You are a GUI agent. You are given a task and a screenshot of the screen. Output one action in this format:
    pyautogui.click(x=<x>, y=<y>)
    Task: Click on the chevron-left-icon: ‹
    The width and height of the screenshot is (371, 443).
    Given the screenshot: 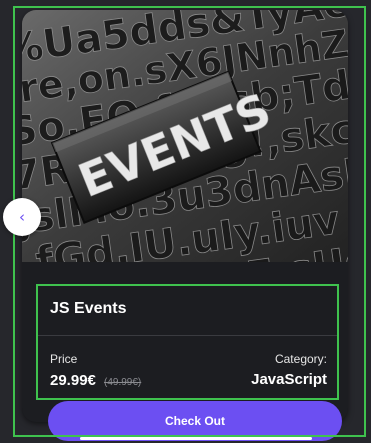 What is the action you would take?
    pyautogui.click(x=22, y=216)
    